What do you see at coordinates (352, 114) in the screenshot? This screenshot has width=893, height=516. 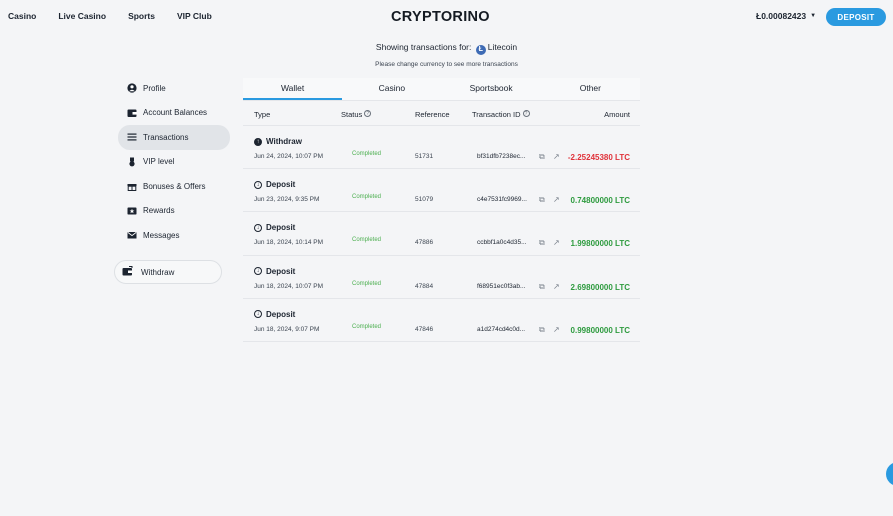 I see `header-status: Status` at bounding box center [352, 114].